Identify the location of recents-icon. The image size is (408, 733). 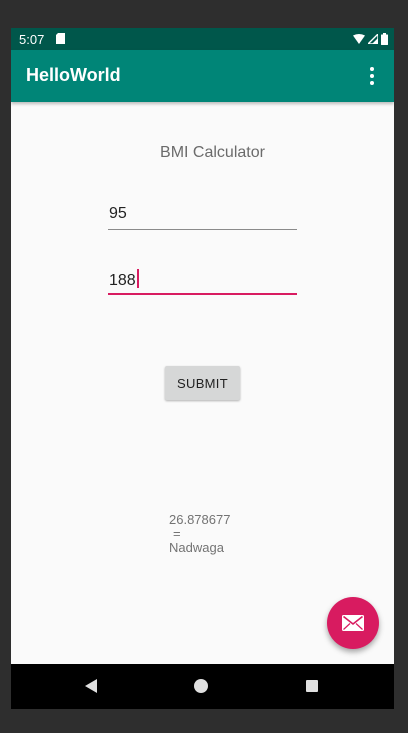
(312, 686).